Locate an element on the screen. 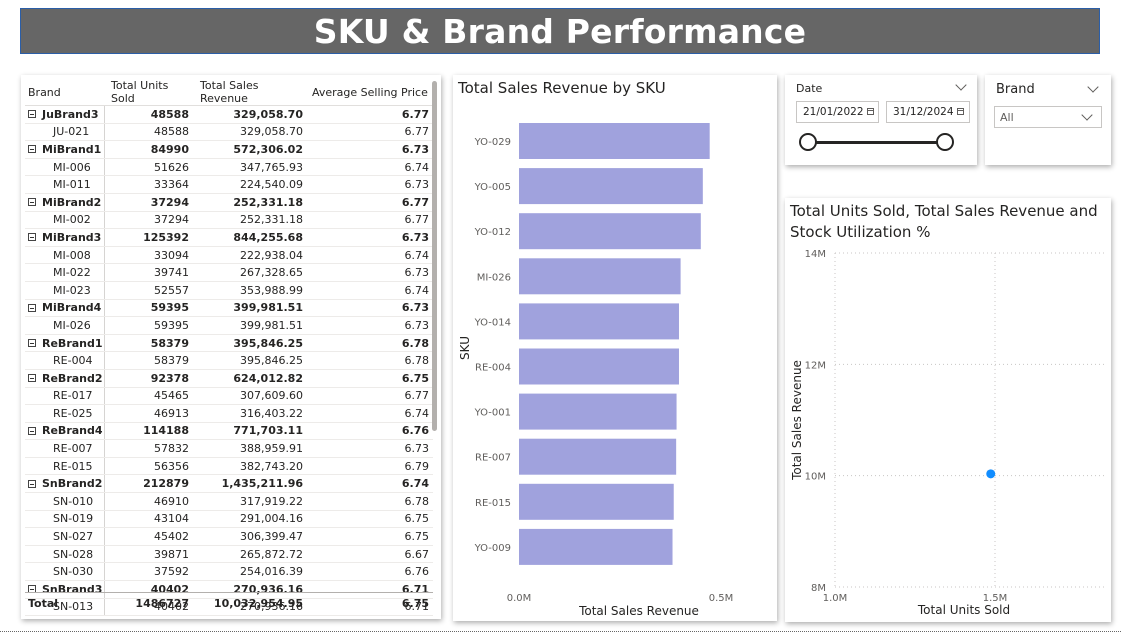  sku-tick-label: YO-012 is located at coordinates (492, 232).